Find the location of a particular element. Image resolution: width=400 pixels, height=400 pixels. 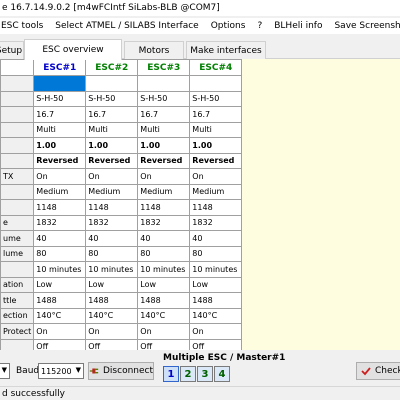

esc3-header: ESC#3 is located at coordinates (164, 67).